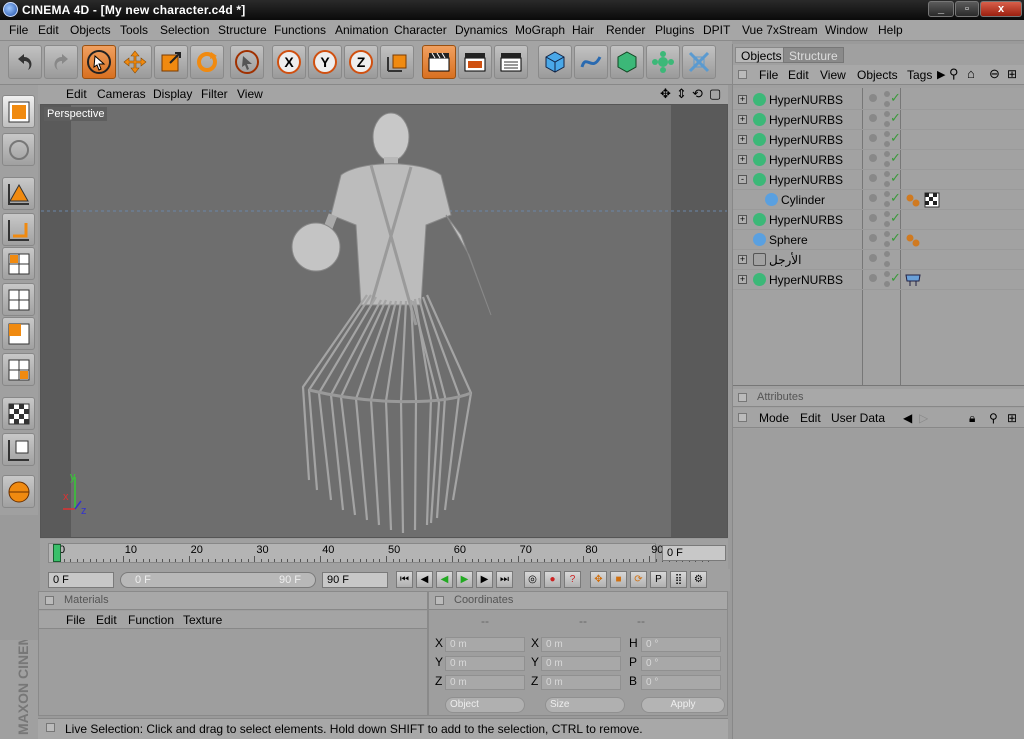 The width and height of the screenshot is (1024, 739). Describe the element at coordinates (716, 30) in the screenshot. I see `menu-dpit: DPIT` at that location.